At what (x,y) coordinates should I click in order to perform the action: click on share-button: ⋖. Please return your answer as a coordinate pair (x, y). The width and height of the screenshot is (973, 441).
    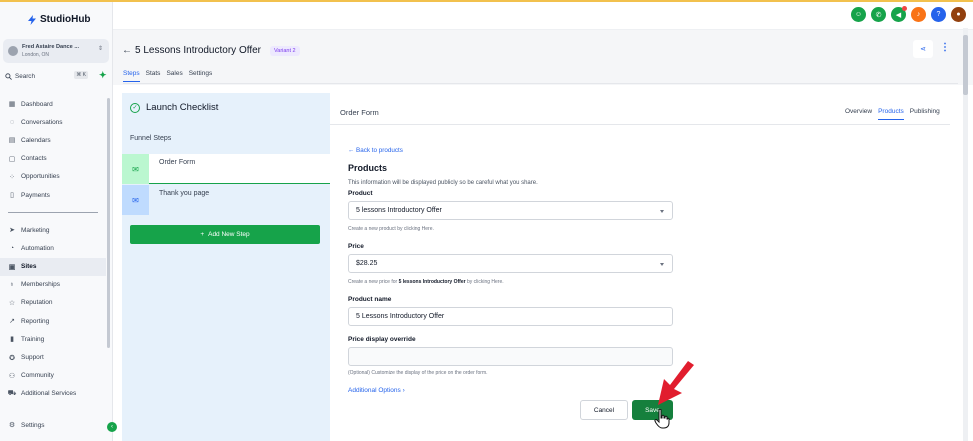
    Looking at the image, I should click on (923, 49).